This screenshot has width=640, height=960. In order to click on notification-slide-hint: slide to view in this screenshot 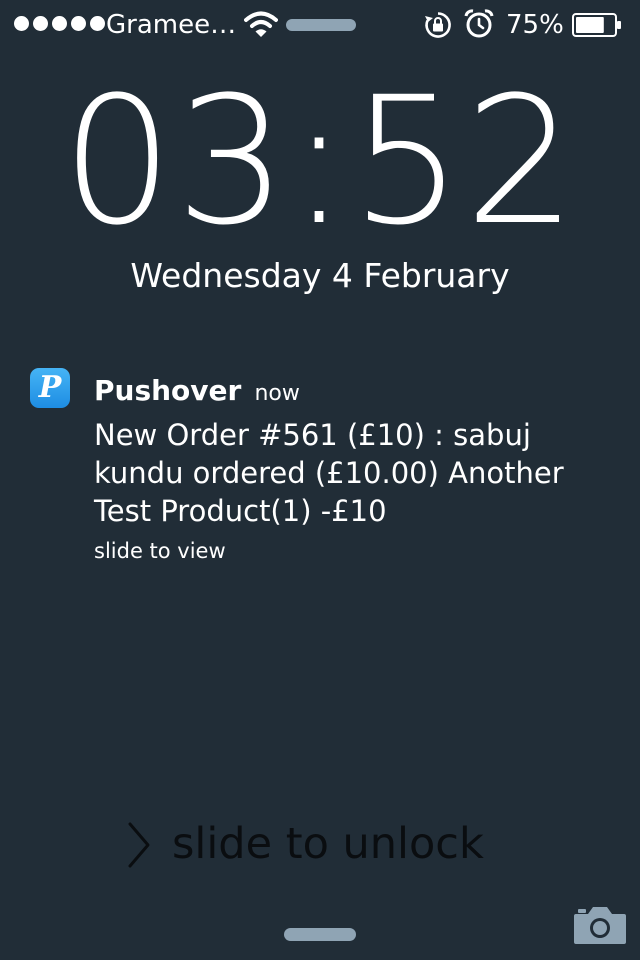, I will do `click(160, 551)`.